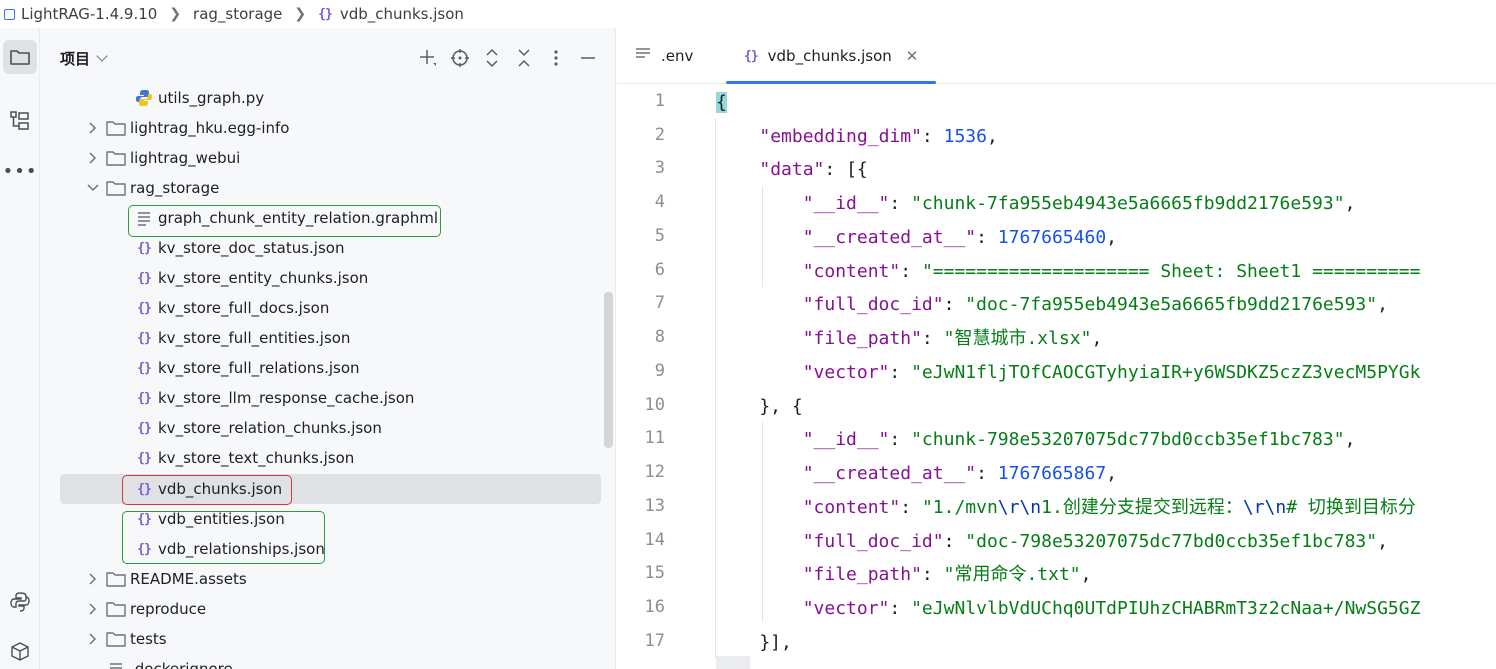 This screenshot has width=1496, height=669. Describe the element at coordinates (231, 308) in the screenshot. I see `tree-item-kv-store-full-docs: {} kv_store_full_docs.json` at that location.